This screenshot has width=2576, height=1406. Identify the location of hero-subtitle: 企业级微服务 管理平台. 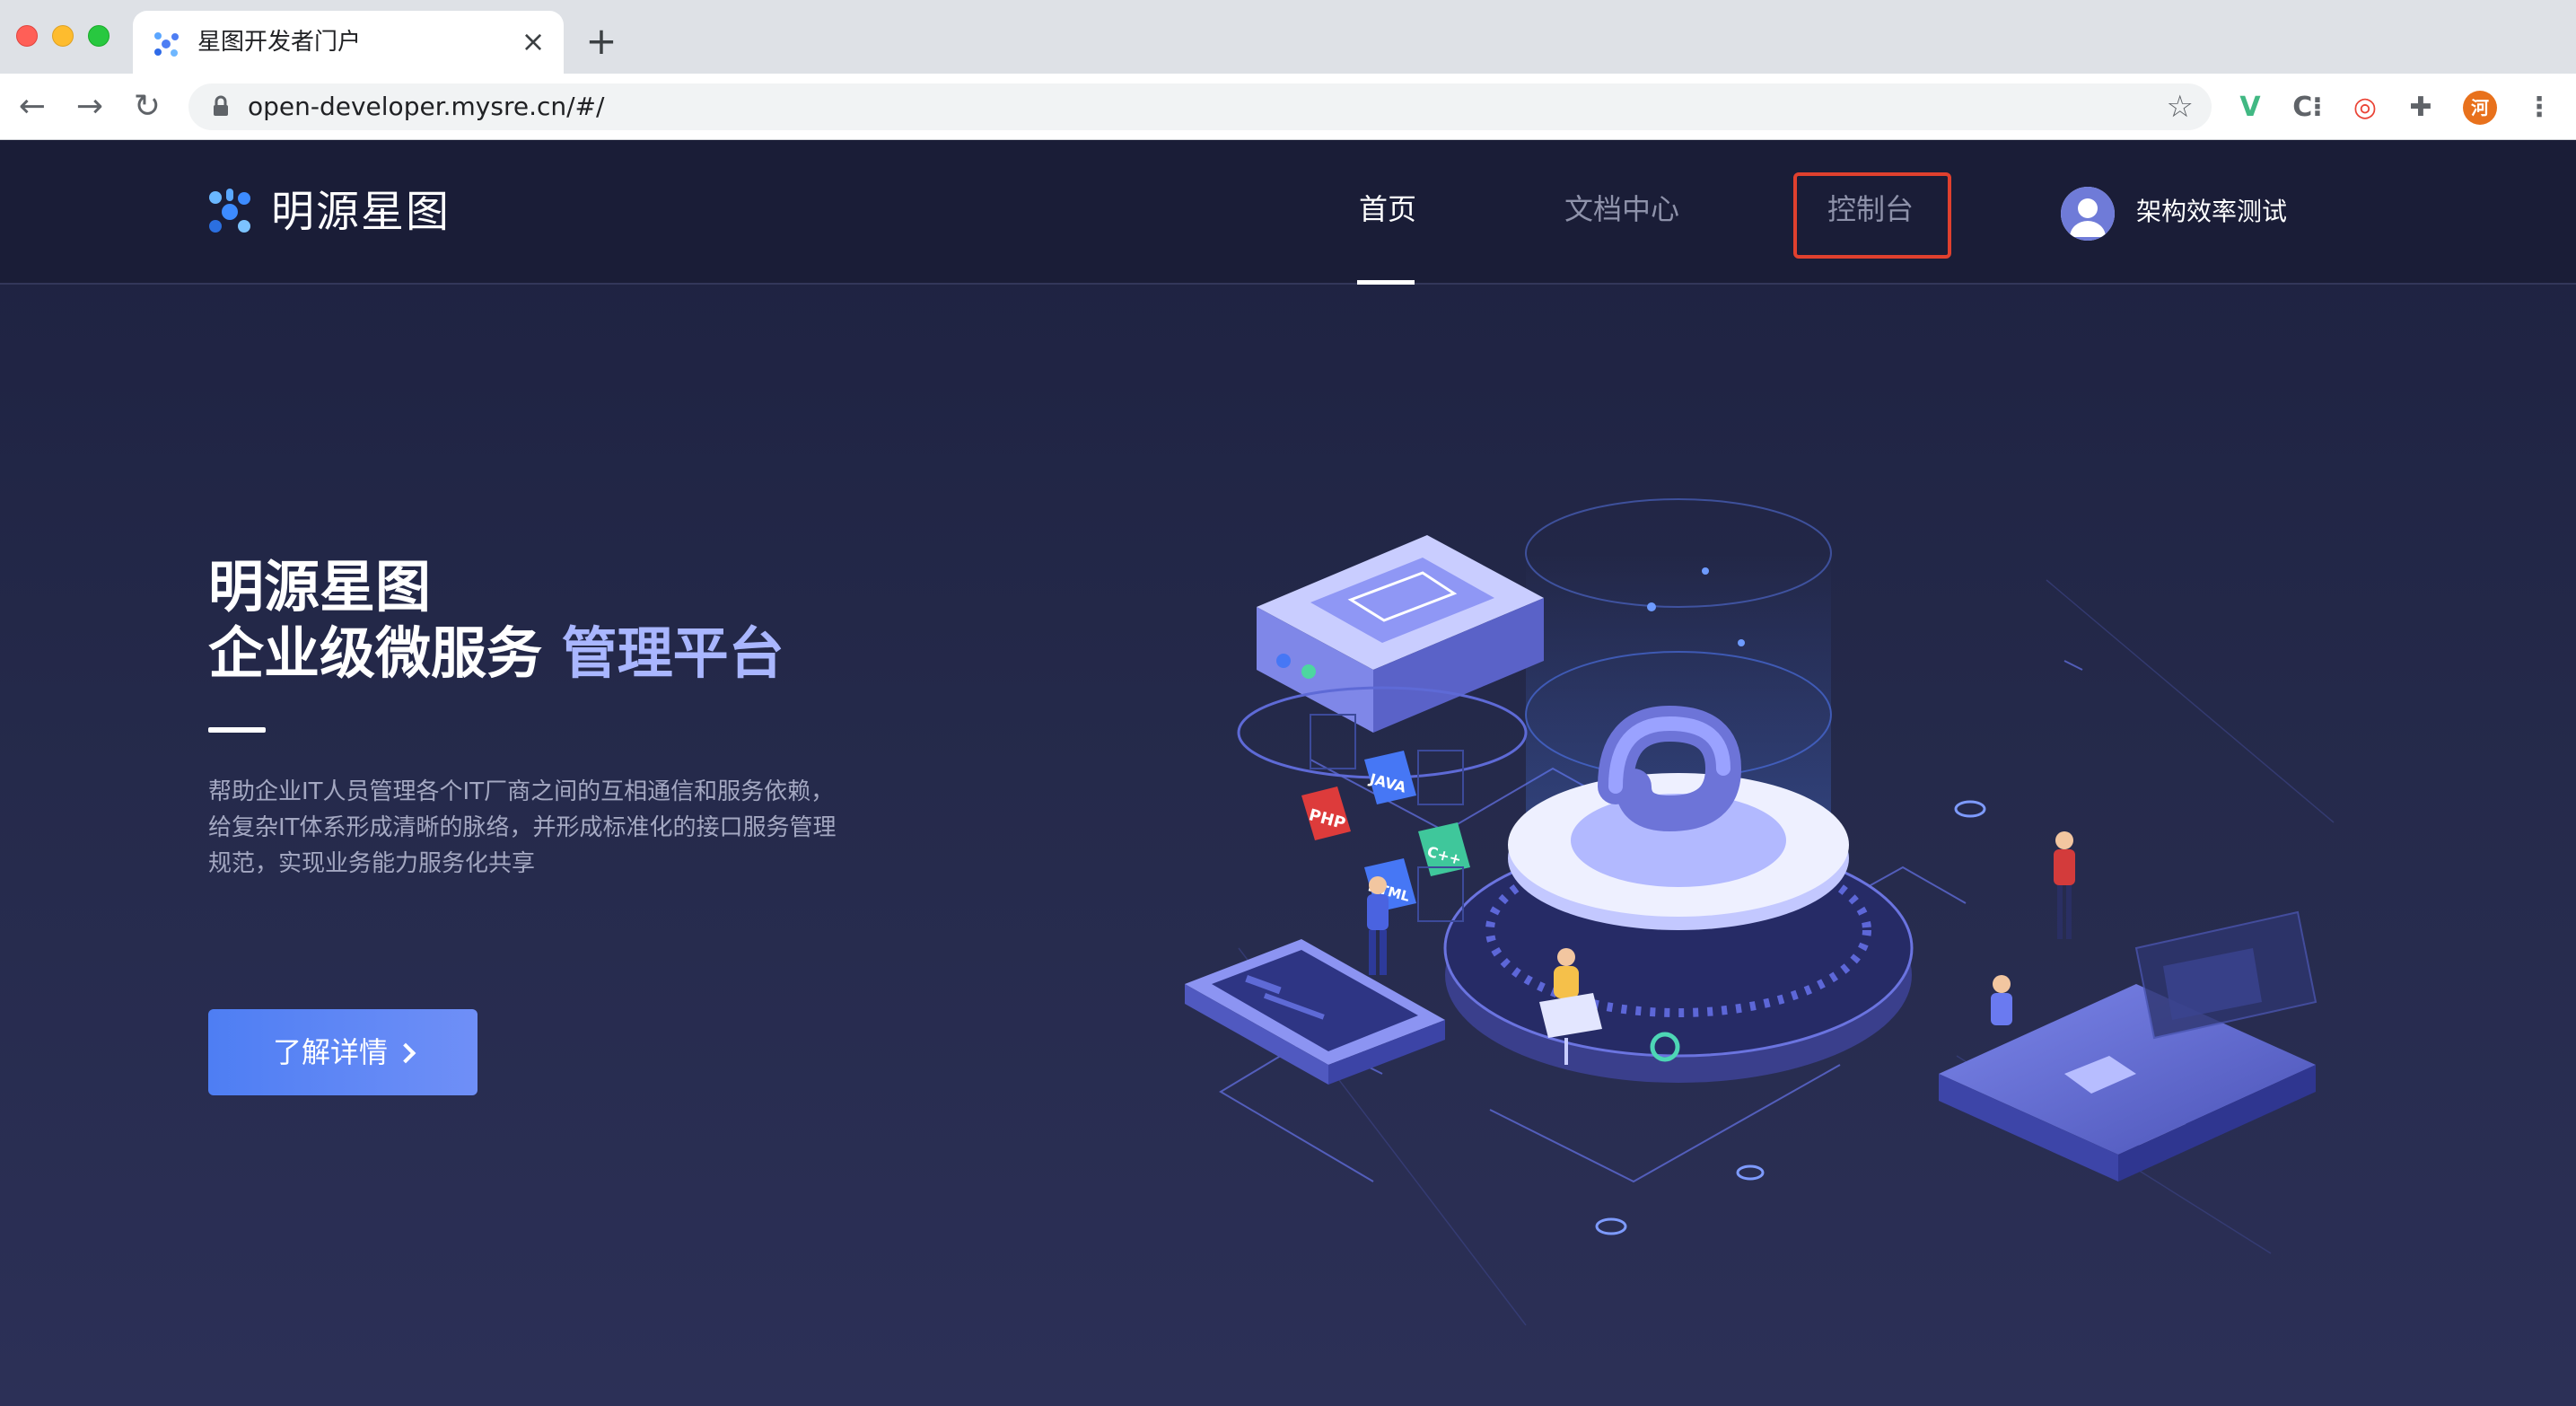
(496, 654).